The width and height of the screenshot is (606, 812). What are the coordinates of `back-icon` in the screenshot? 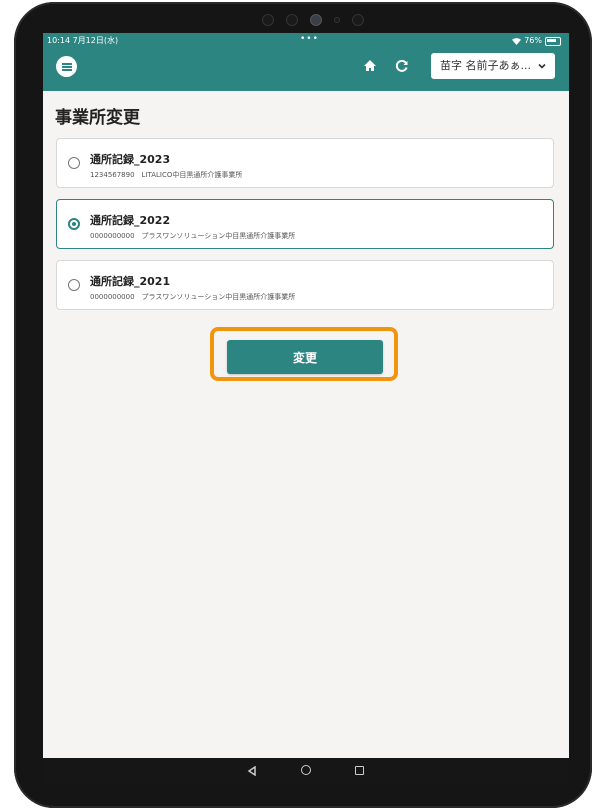 It's located at (252, 771).